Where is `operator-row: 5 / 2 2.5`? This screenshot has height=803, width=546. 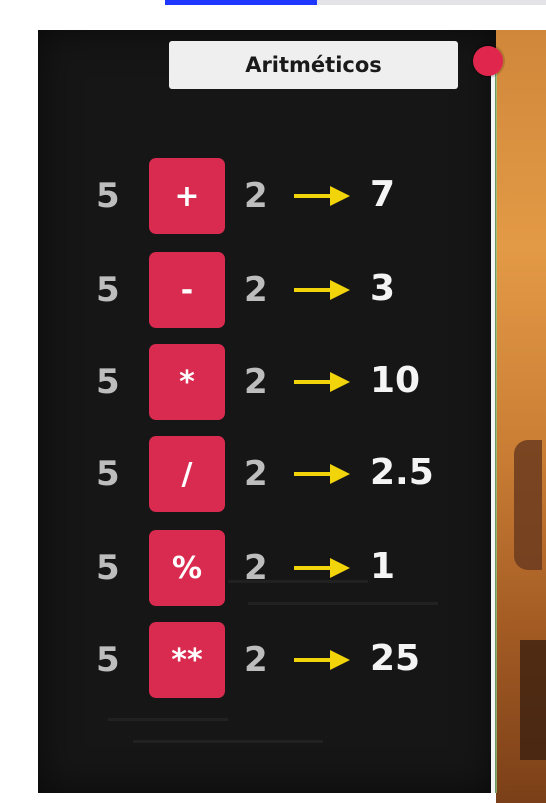 operator-row: 5 / 2 2.5 is located at coordinates (273, 474).